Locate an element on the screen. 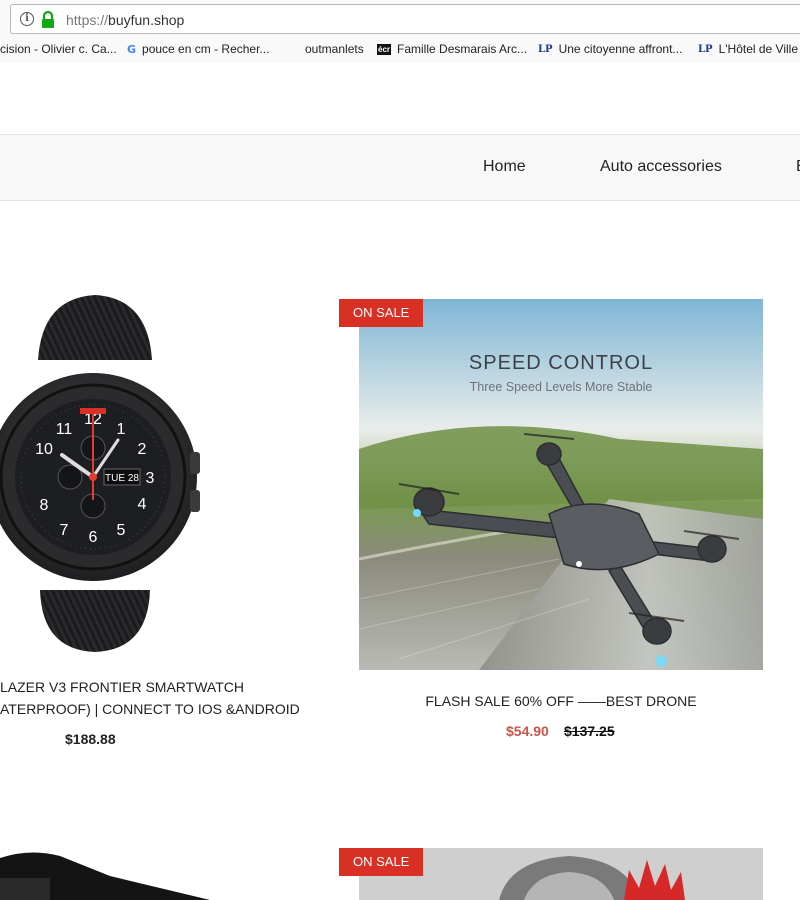 The width and height of the screenshot is (800, 900). bookmark-label: L'Hôtel de Ville is located at coordinates (758, 49).